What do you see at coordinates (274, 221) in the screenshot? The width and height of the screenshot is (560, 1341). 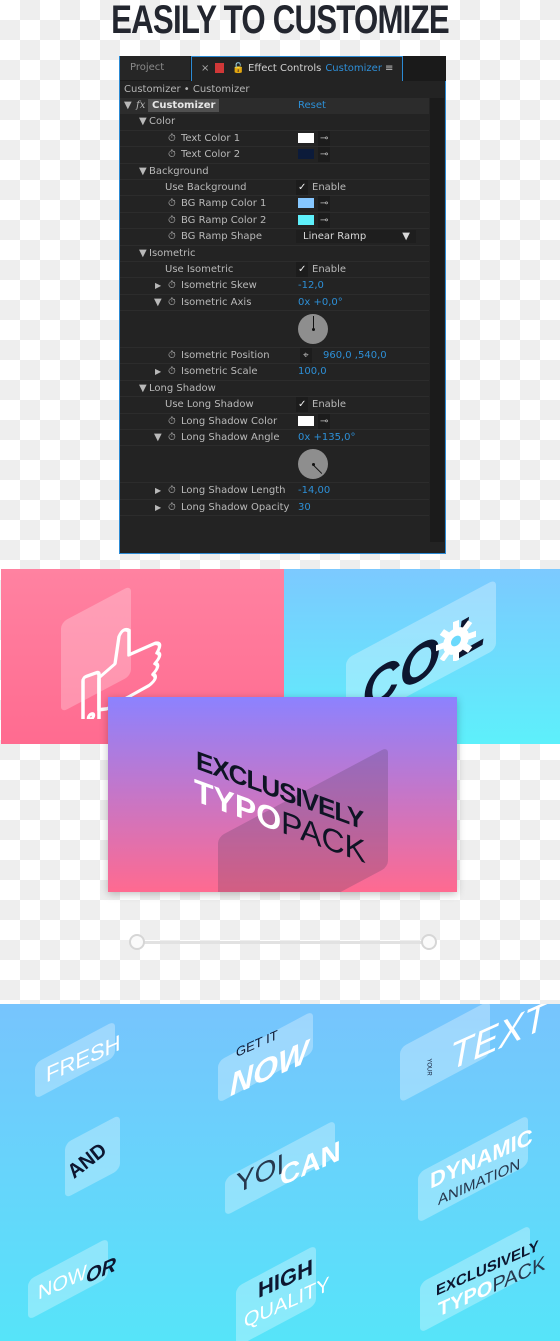 I see `property-bg-ramp-color-2: ⏱ BG Ramp Color 2 ⊸` at bounding box center [274, 221].